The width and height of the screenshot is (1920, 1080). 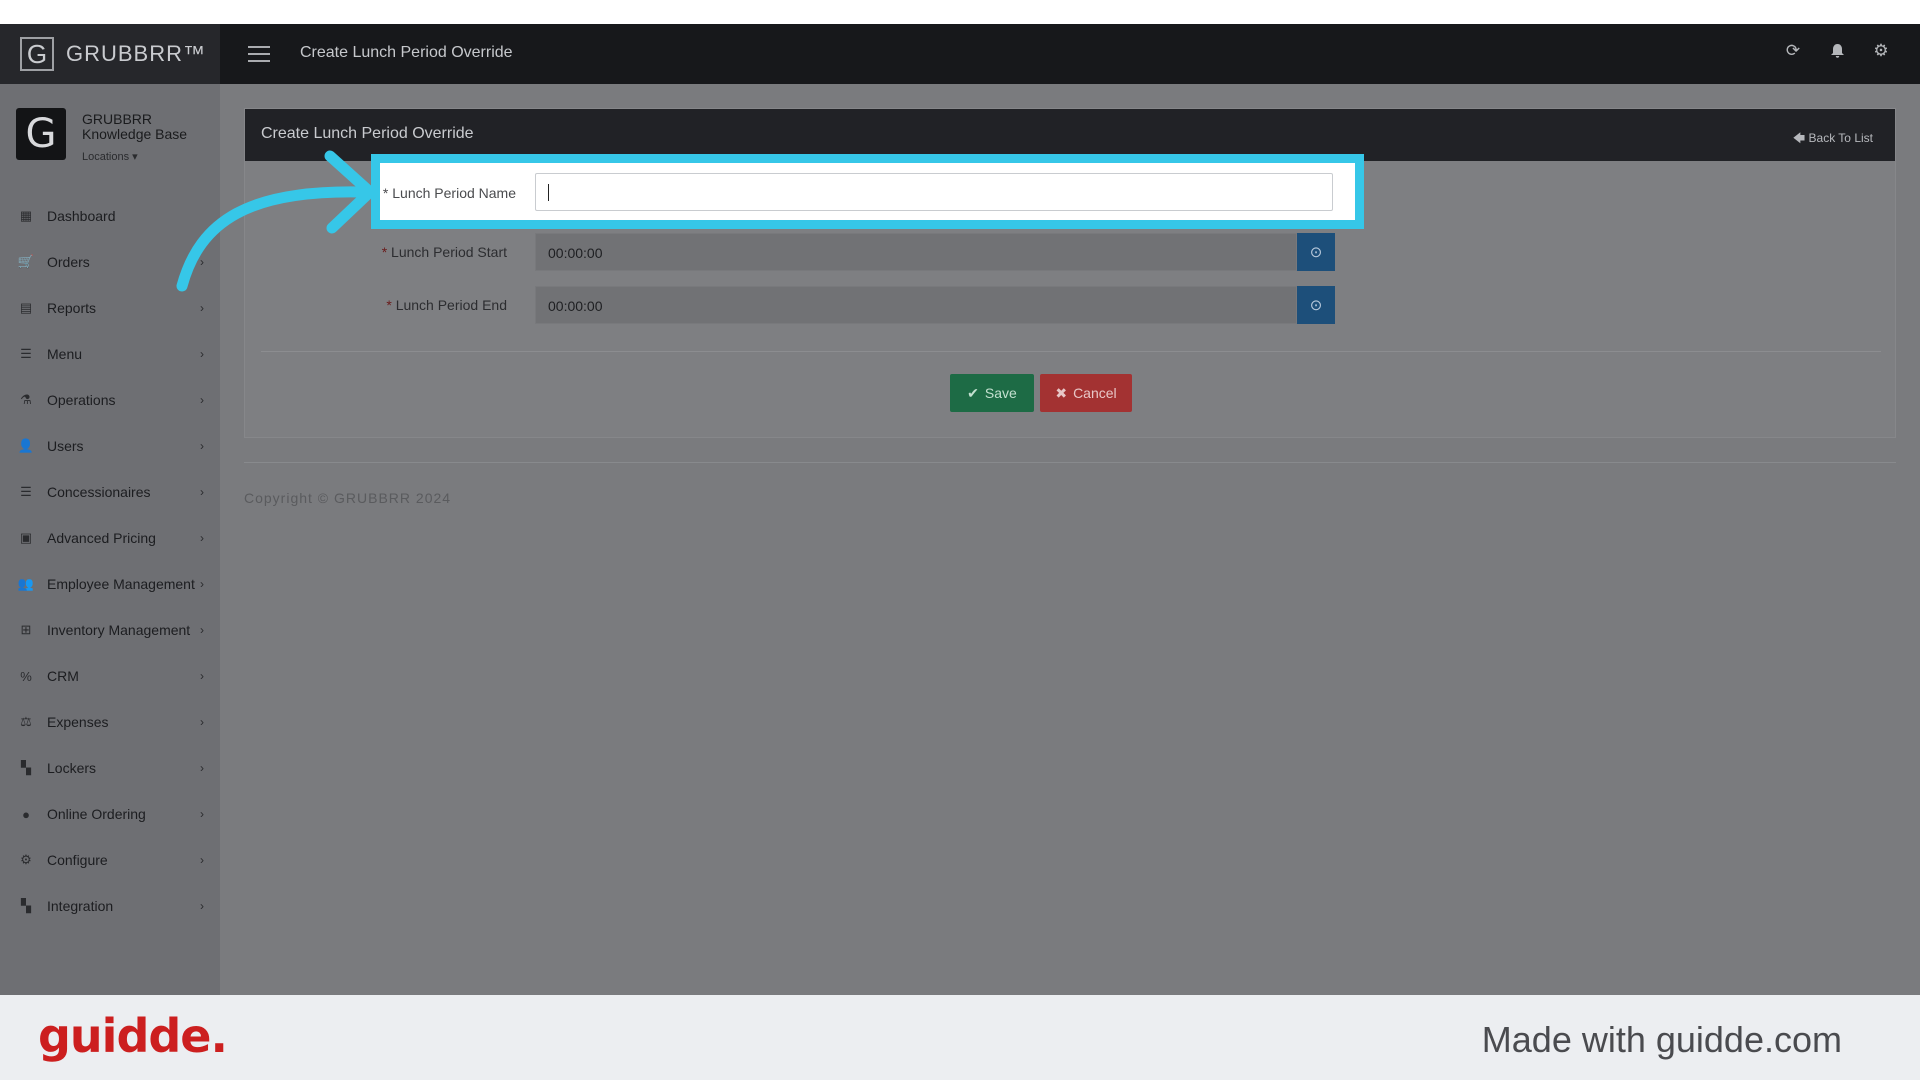 What do you see at coordinates (26, 676) in the screenshot?
I see `link-icon: %` at bounding box center [26, 676].